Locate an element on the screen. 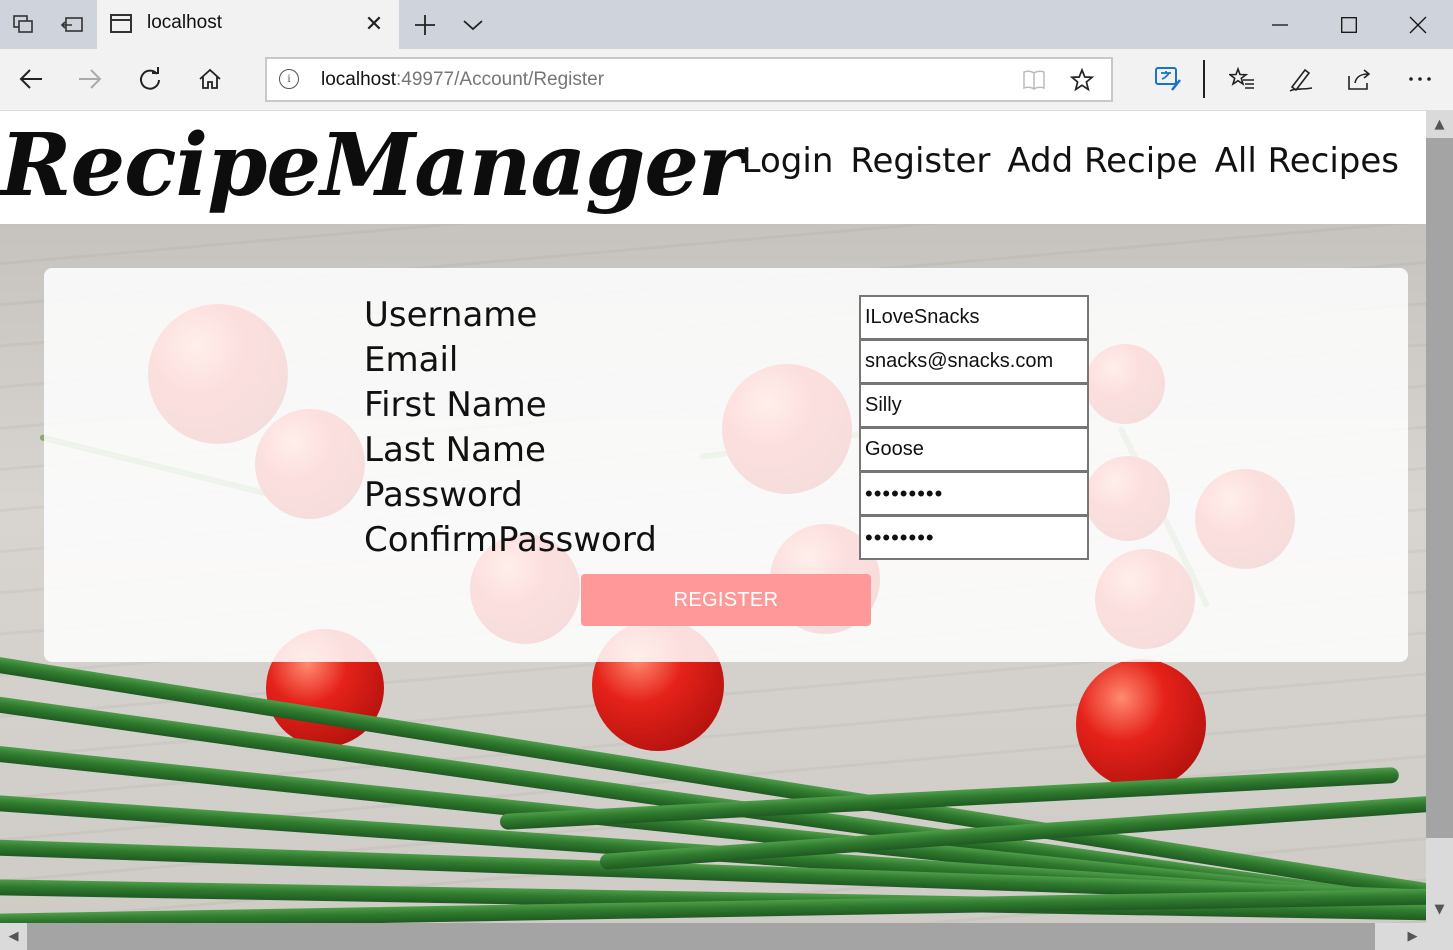 This screenshot has width=1453, height=950. set-aside-tabs-icon is located at coordinates (24, 24).